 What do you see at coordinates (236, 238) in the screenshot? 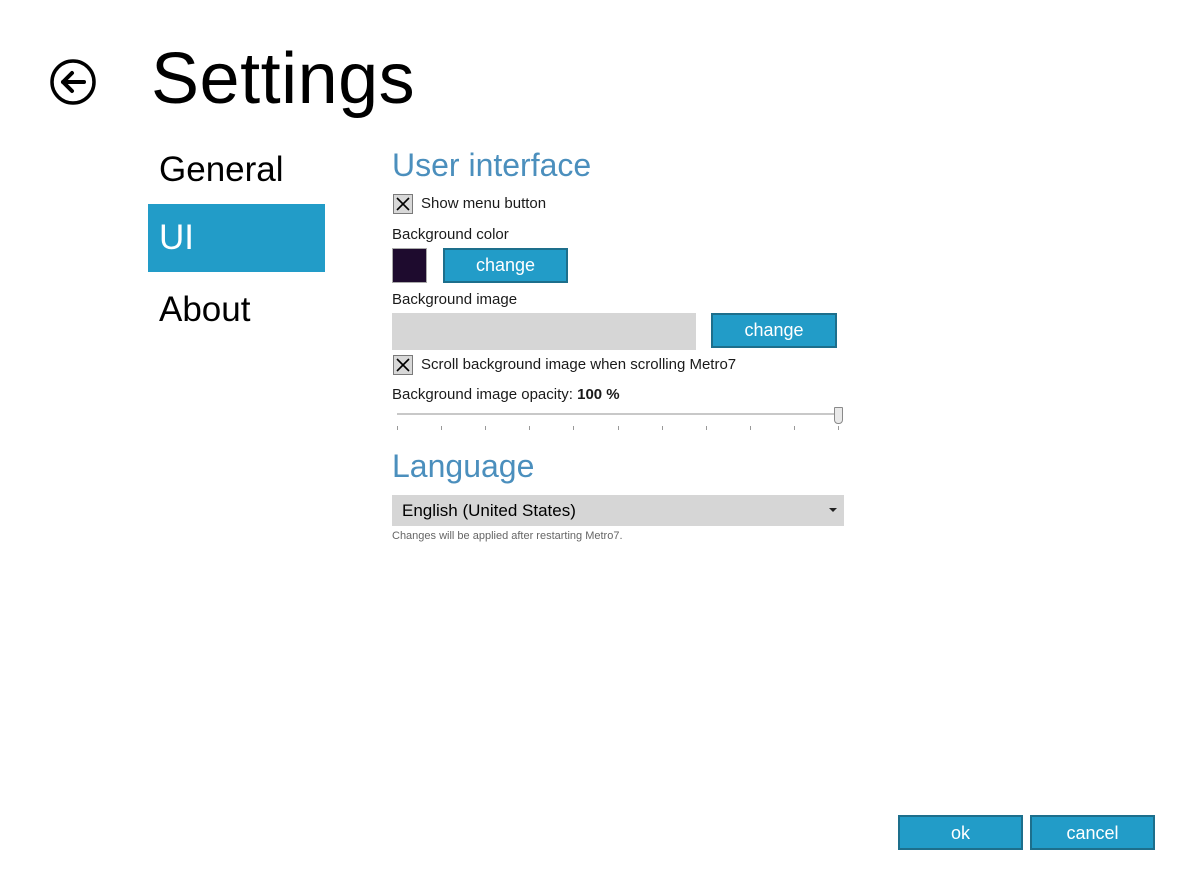
I see `nav-item-ui: UI` at bounding box center [236, 238].